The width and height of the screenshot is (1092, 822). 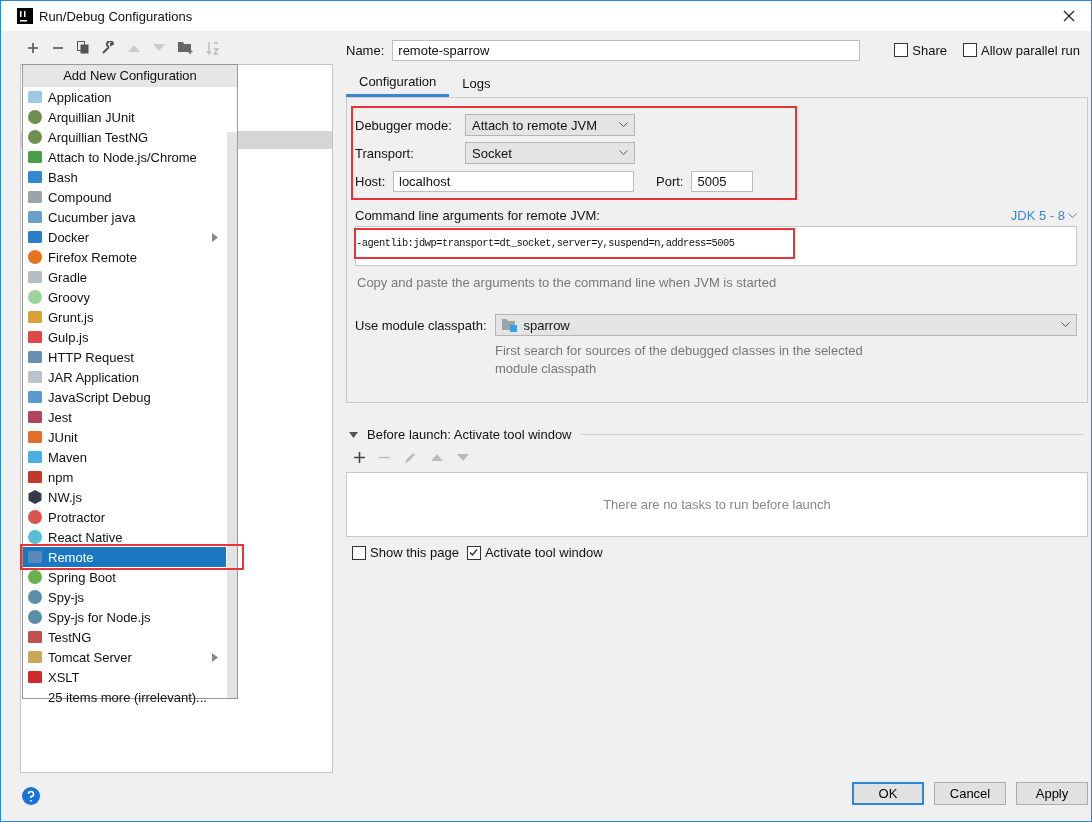 What do you see at coordinates (124, 617) in the screenshot?
I see `menu-item: Spy-js for Node.js` at bounding box center [124, 617].